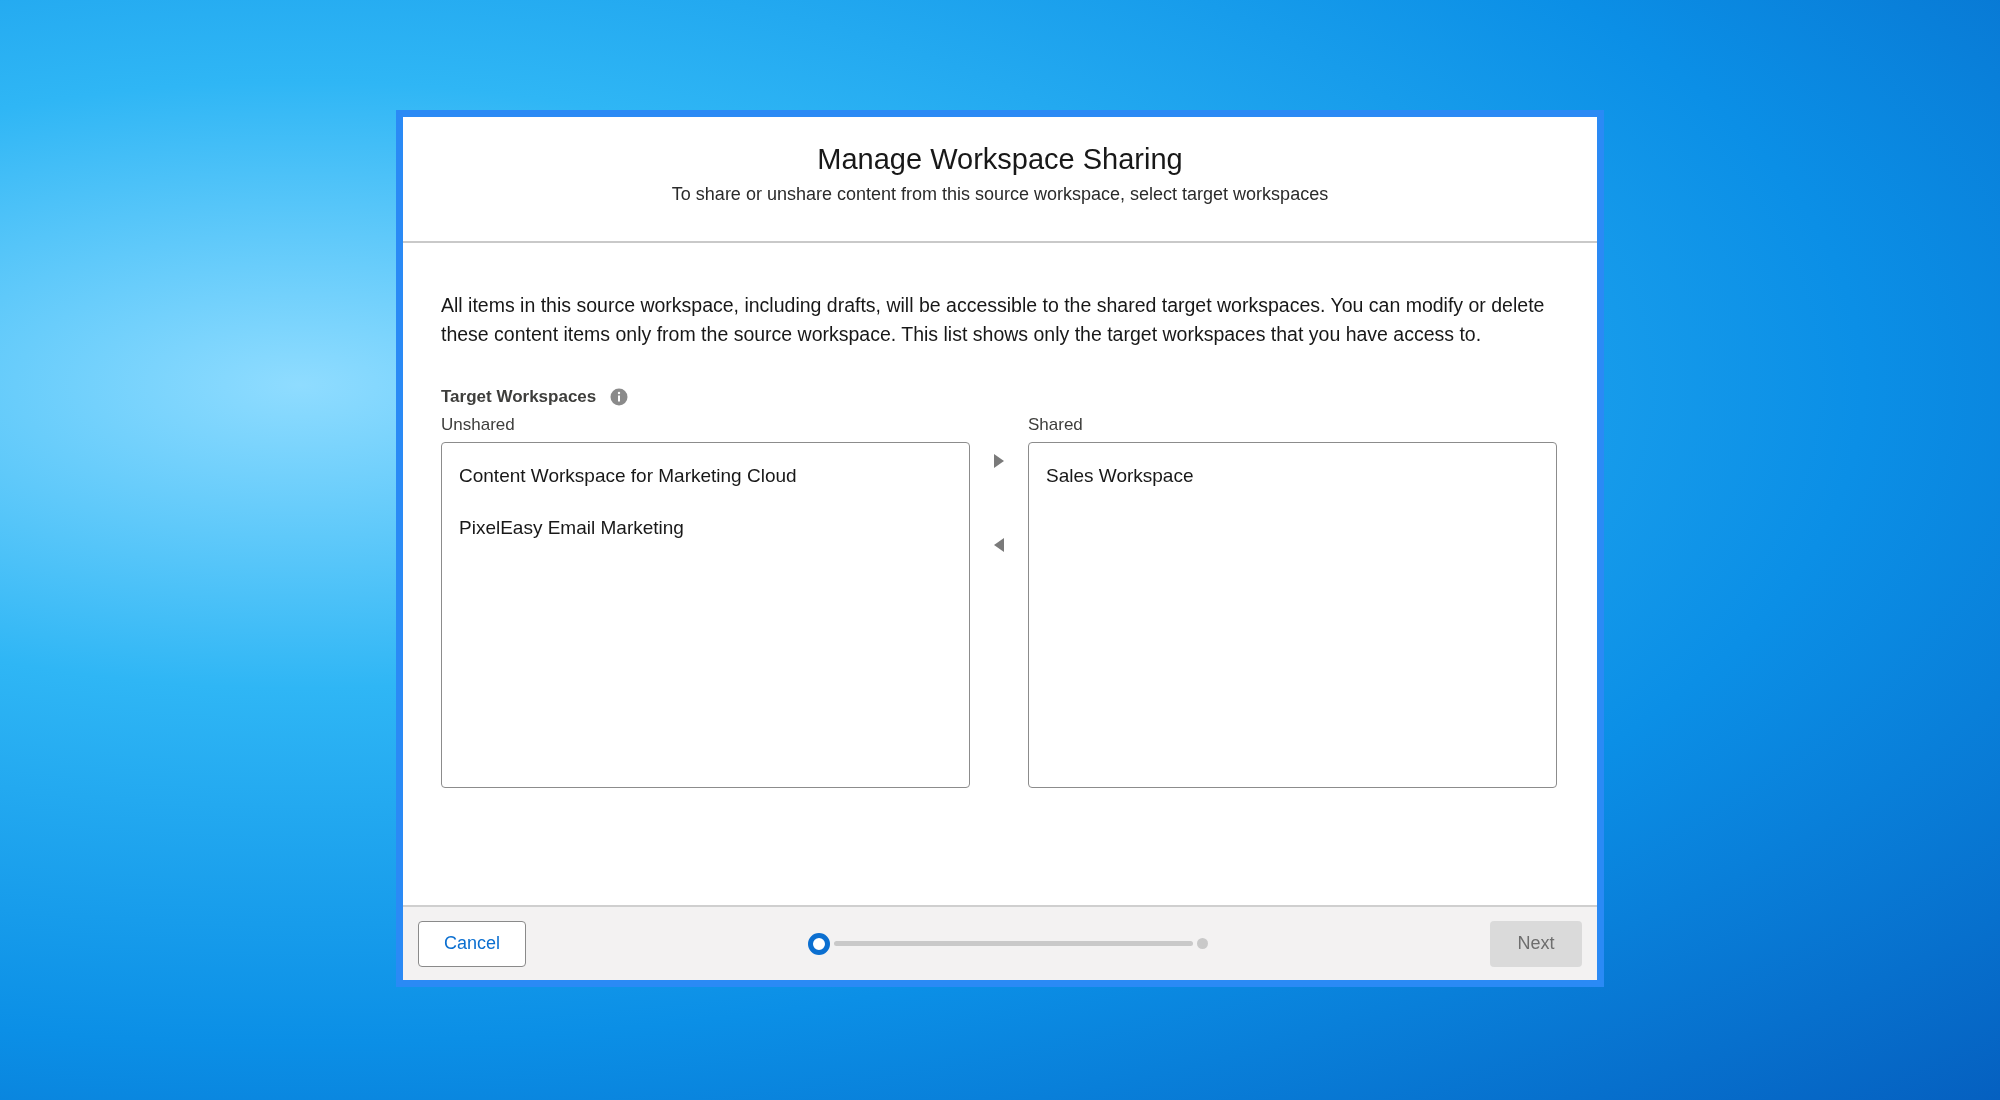  What do you see at coordinates (619, 397) in the screenshot?
I see `info-icon` at bounding box center [619, 397].